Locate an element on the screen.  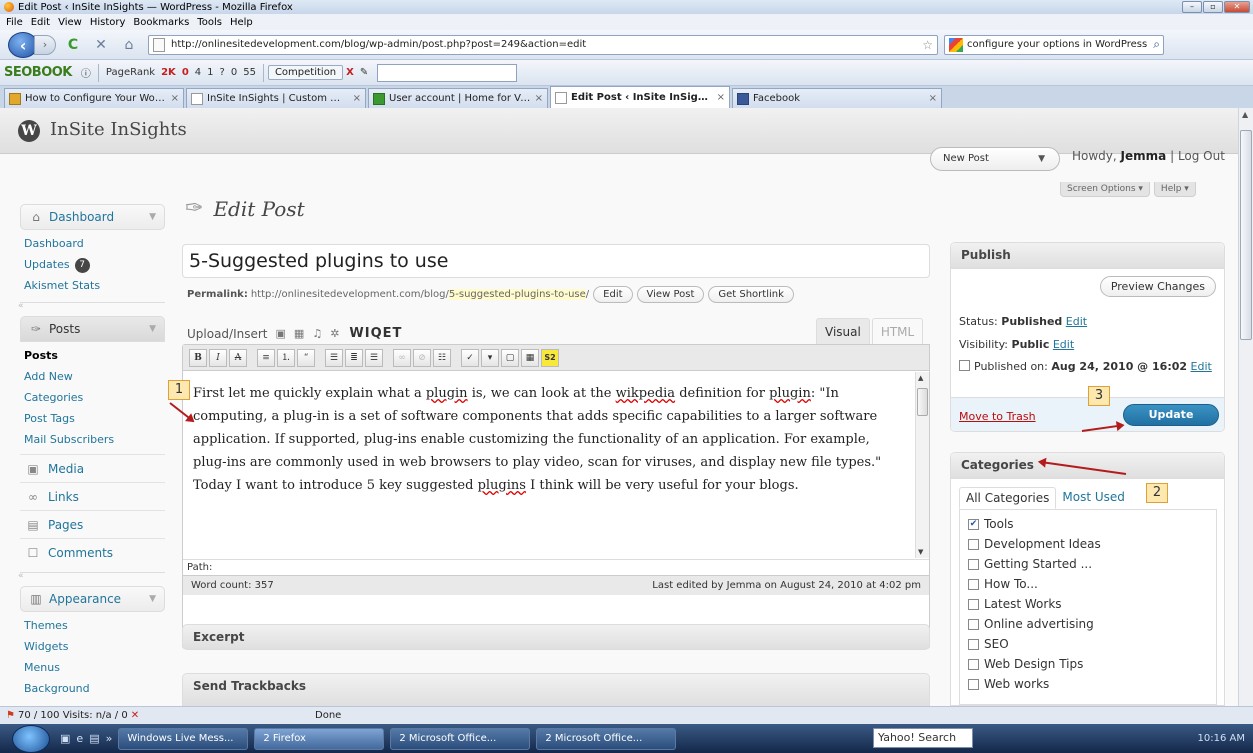
x-icon: X is located at coordinates (350, 72).